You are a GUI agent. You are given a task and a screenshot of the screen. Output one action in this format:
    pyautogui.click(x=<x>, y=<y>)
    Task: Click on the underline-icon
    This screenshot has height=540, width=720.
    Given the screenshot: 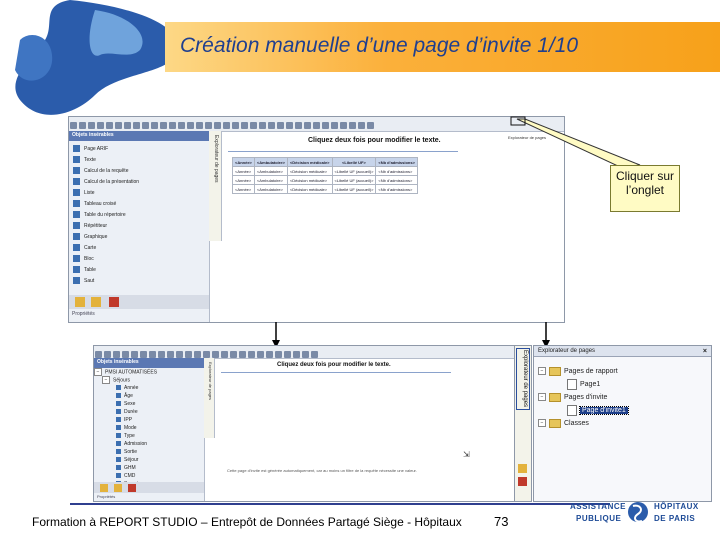 What is the action you would take?
    pyautogui.click(x=262, y=126)
    